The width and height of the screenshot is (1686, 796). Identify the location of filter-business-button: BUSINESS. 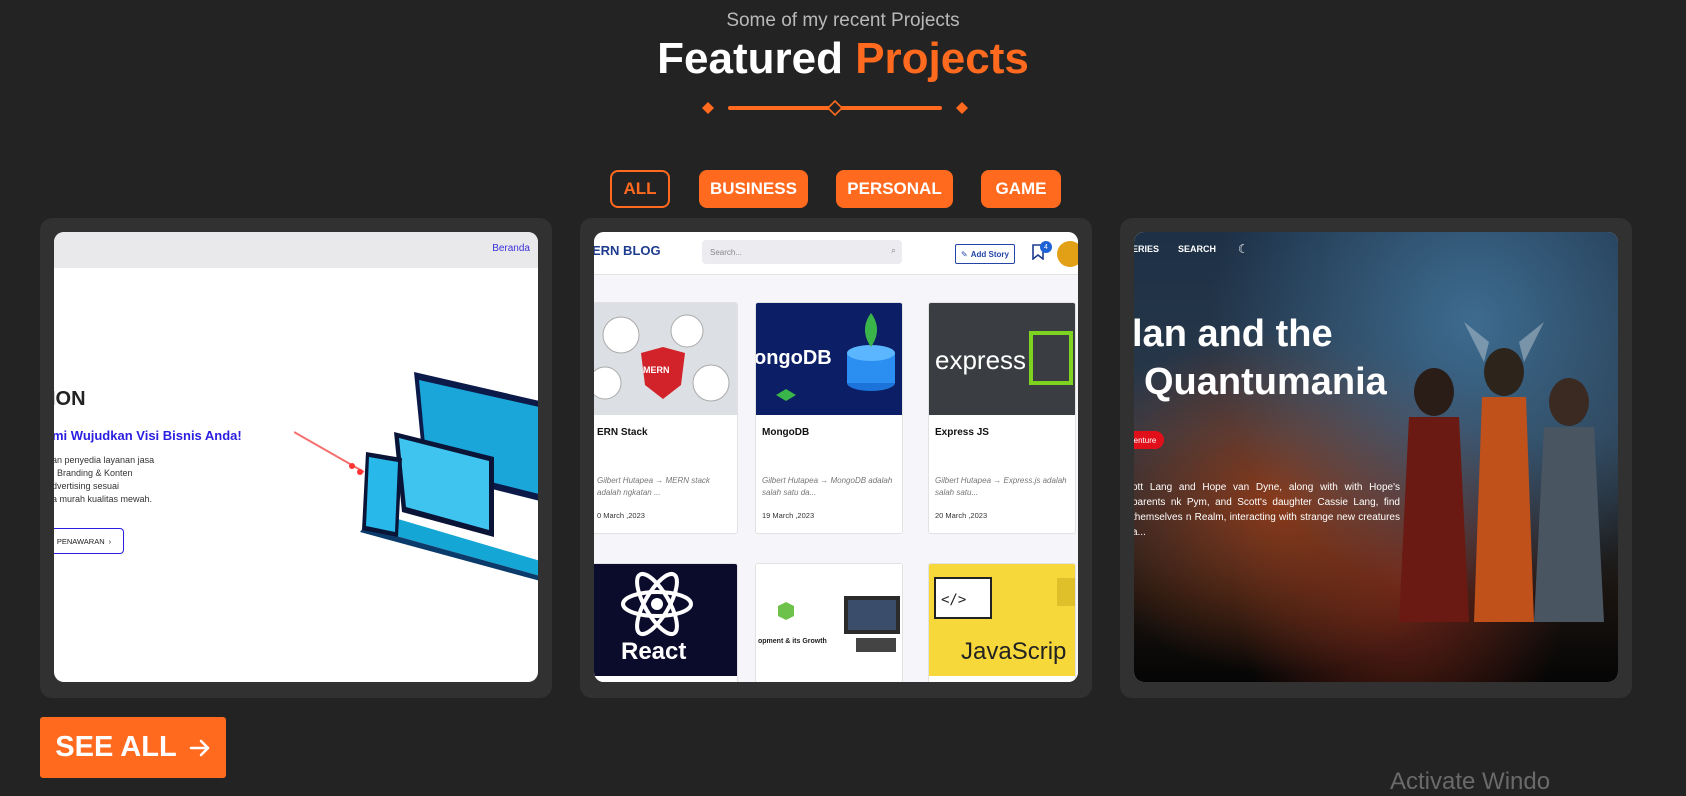
(753, 189).